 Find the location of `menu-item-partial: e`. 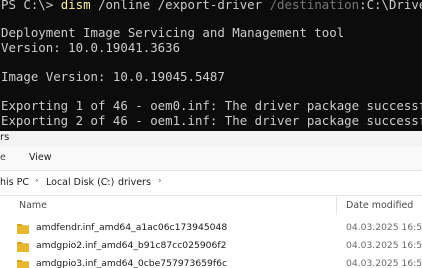

menu-item-partial: e is located at coordinates (3, 157).